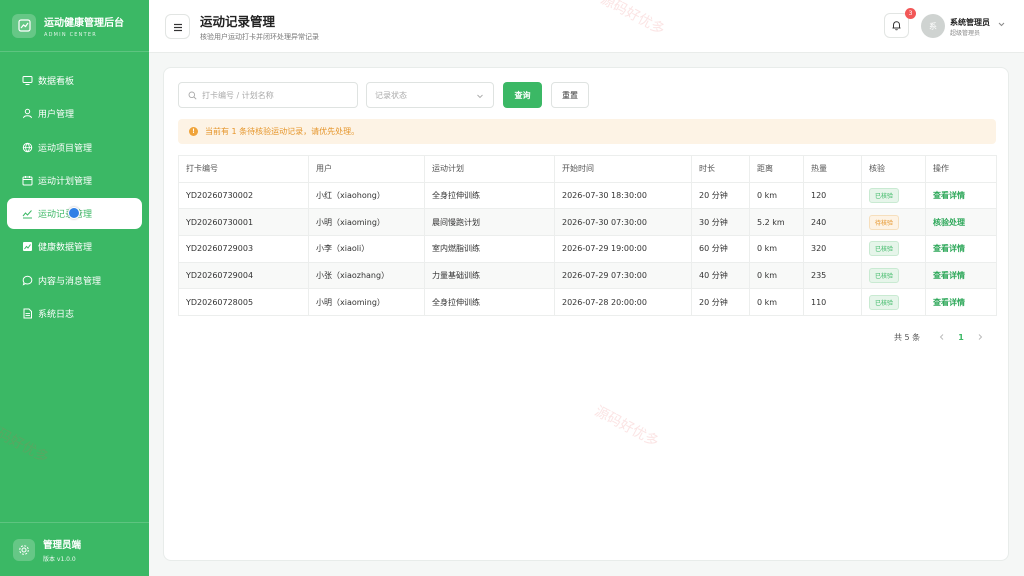 This screenshot has height=576, width=1024. What do you see at coordinates (24, 549) in the screenshot?
I see `gear-icon` at bounding box center [24, 549].